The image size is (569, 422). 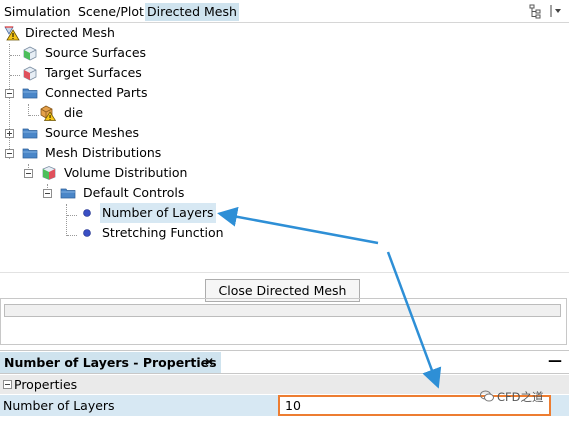 What do you see at coordinates (96, 92) in the screenshot?
I see `tree-item-label: Connected Parts` at bounding box center [96, 92].